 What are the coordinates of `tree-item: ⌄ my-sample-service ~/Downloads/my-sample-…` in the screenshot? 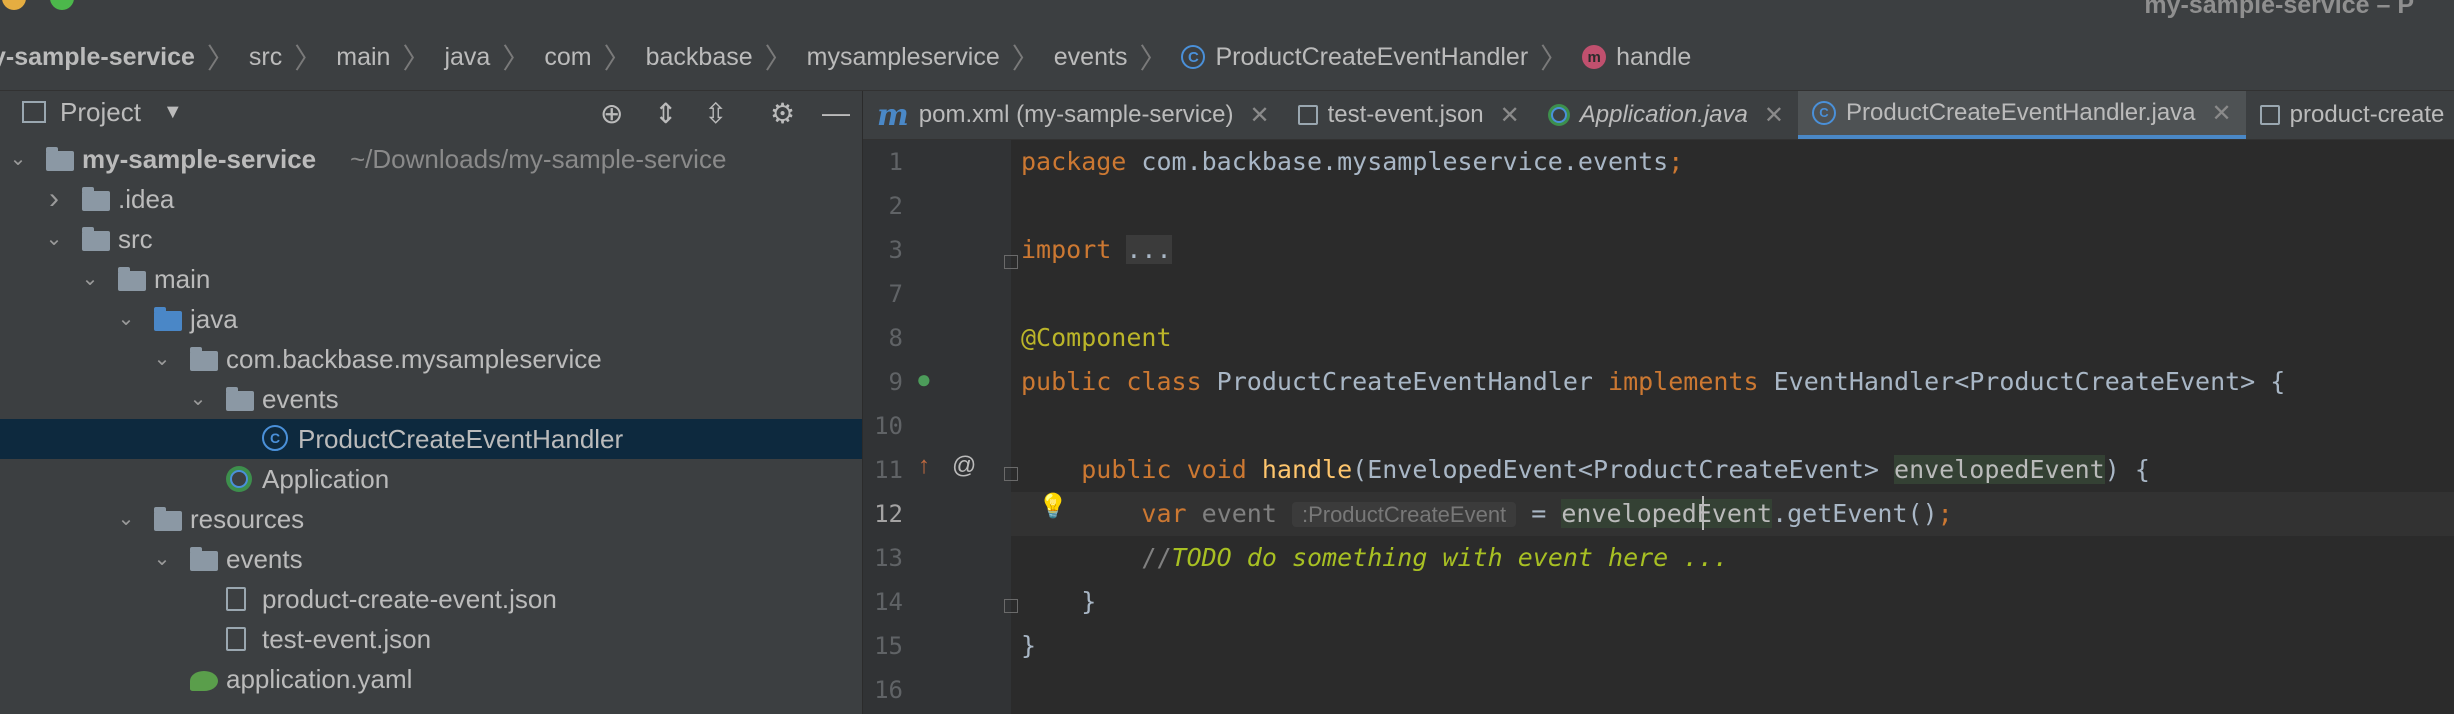 It's located at (431, 159).